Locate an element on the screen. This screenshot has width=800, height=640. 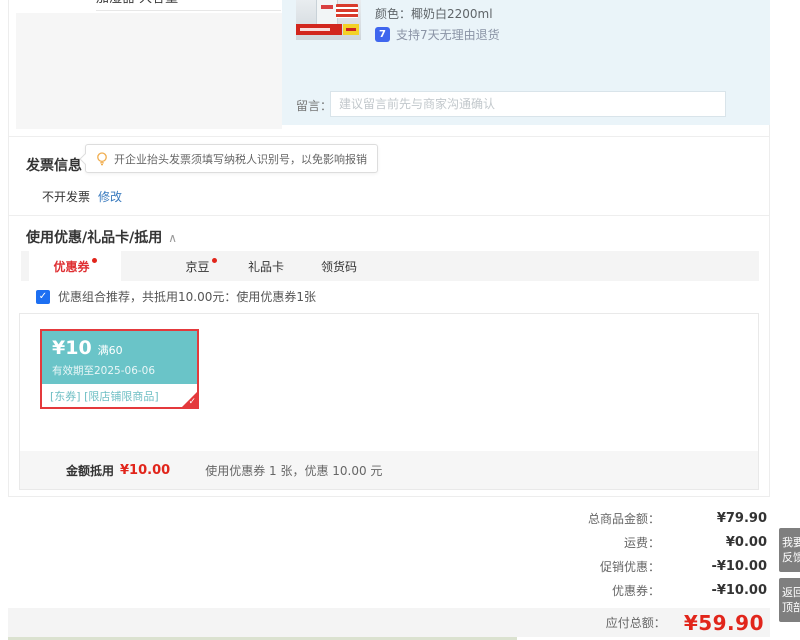
deduction-detail: 使用优惠券 1 张，优惠 10.00 元 is located at coordinates (294, 470).